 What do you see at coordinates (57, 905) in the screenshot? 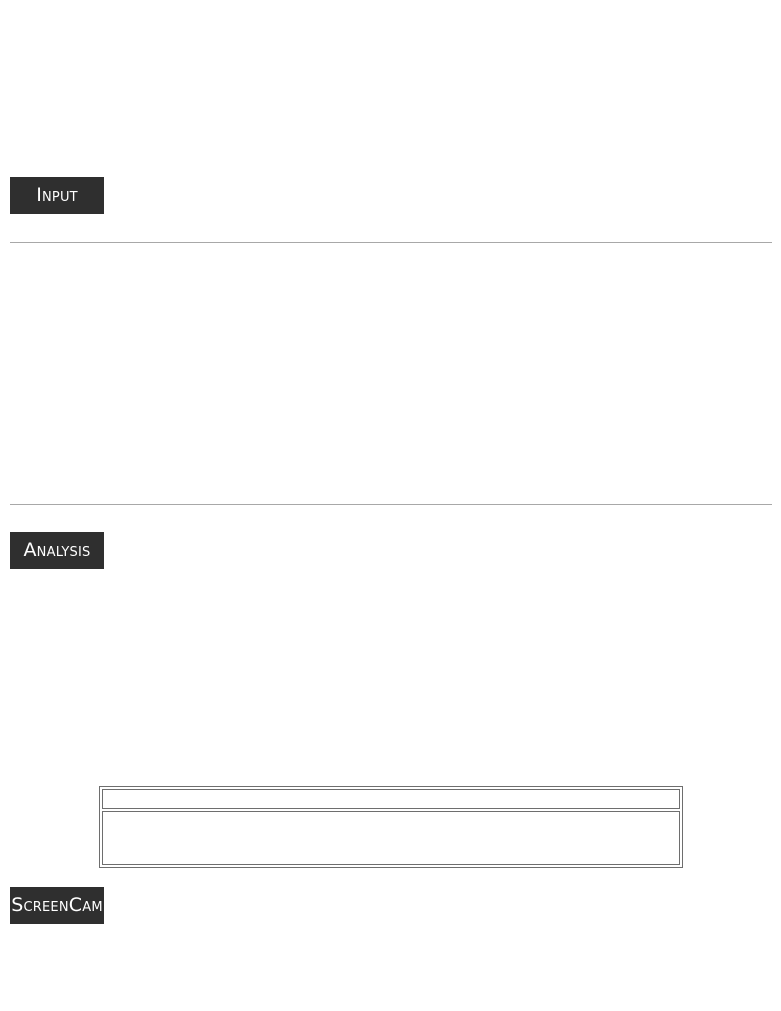
I see `screencam-section-label: ScreenCam` at bounding box center [57, 905].